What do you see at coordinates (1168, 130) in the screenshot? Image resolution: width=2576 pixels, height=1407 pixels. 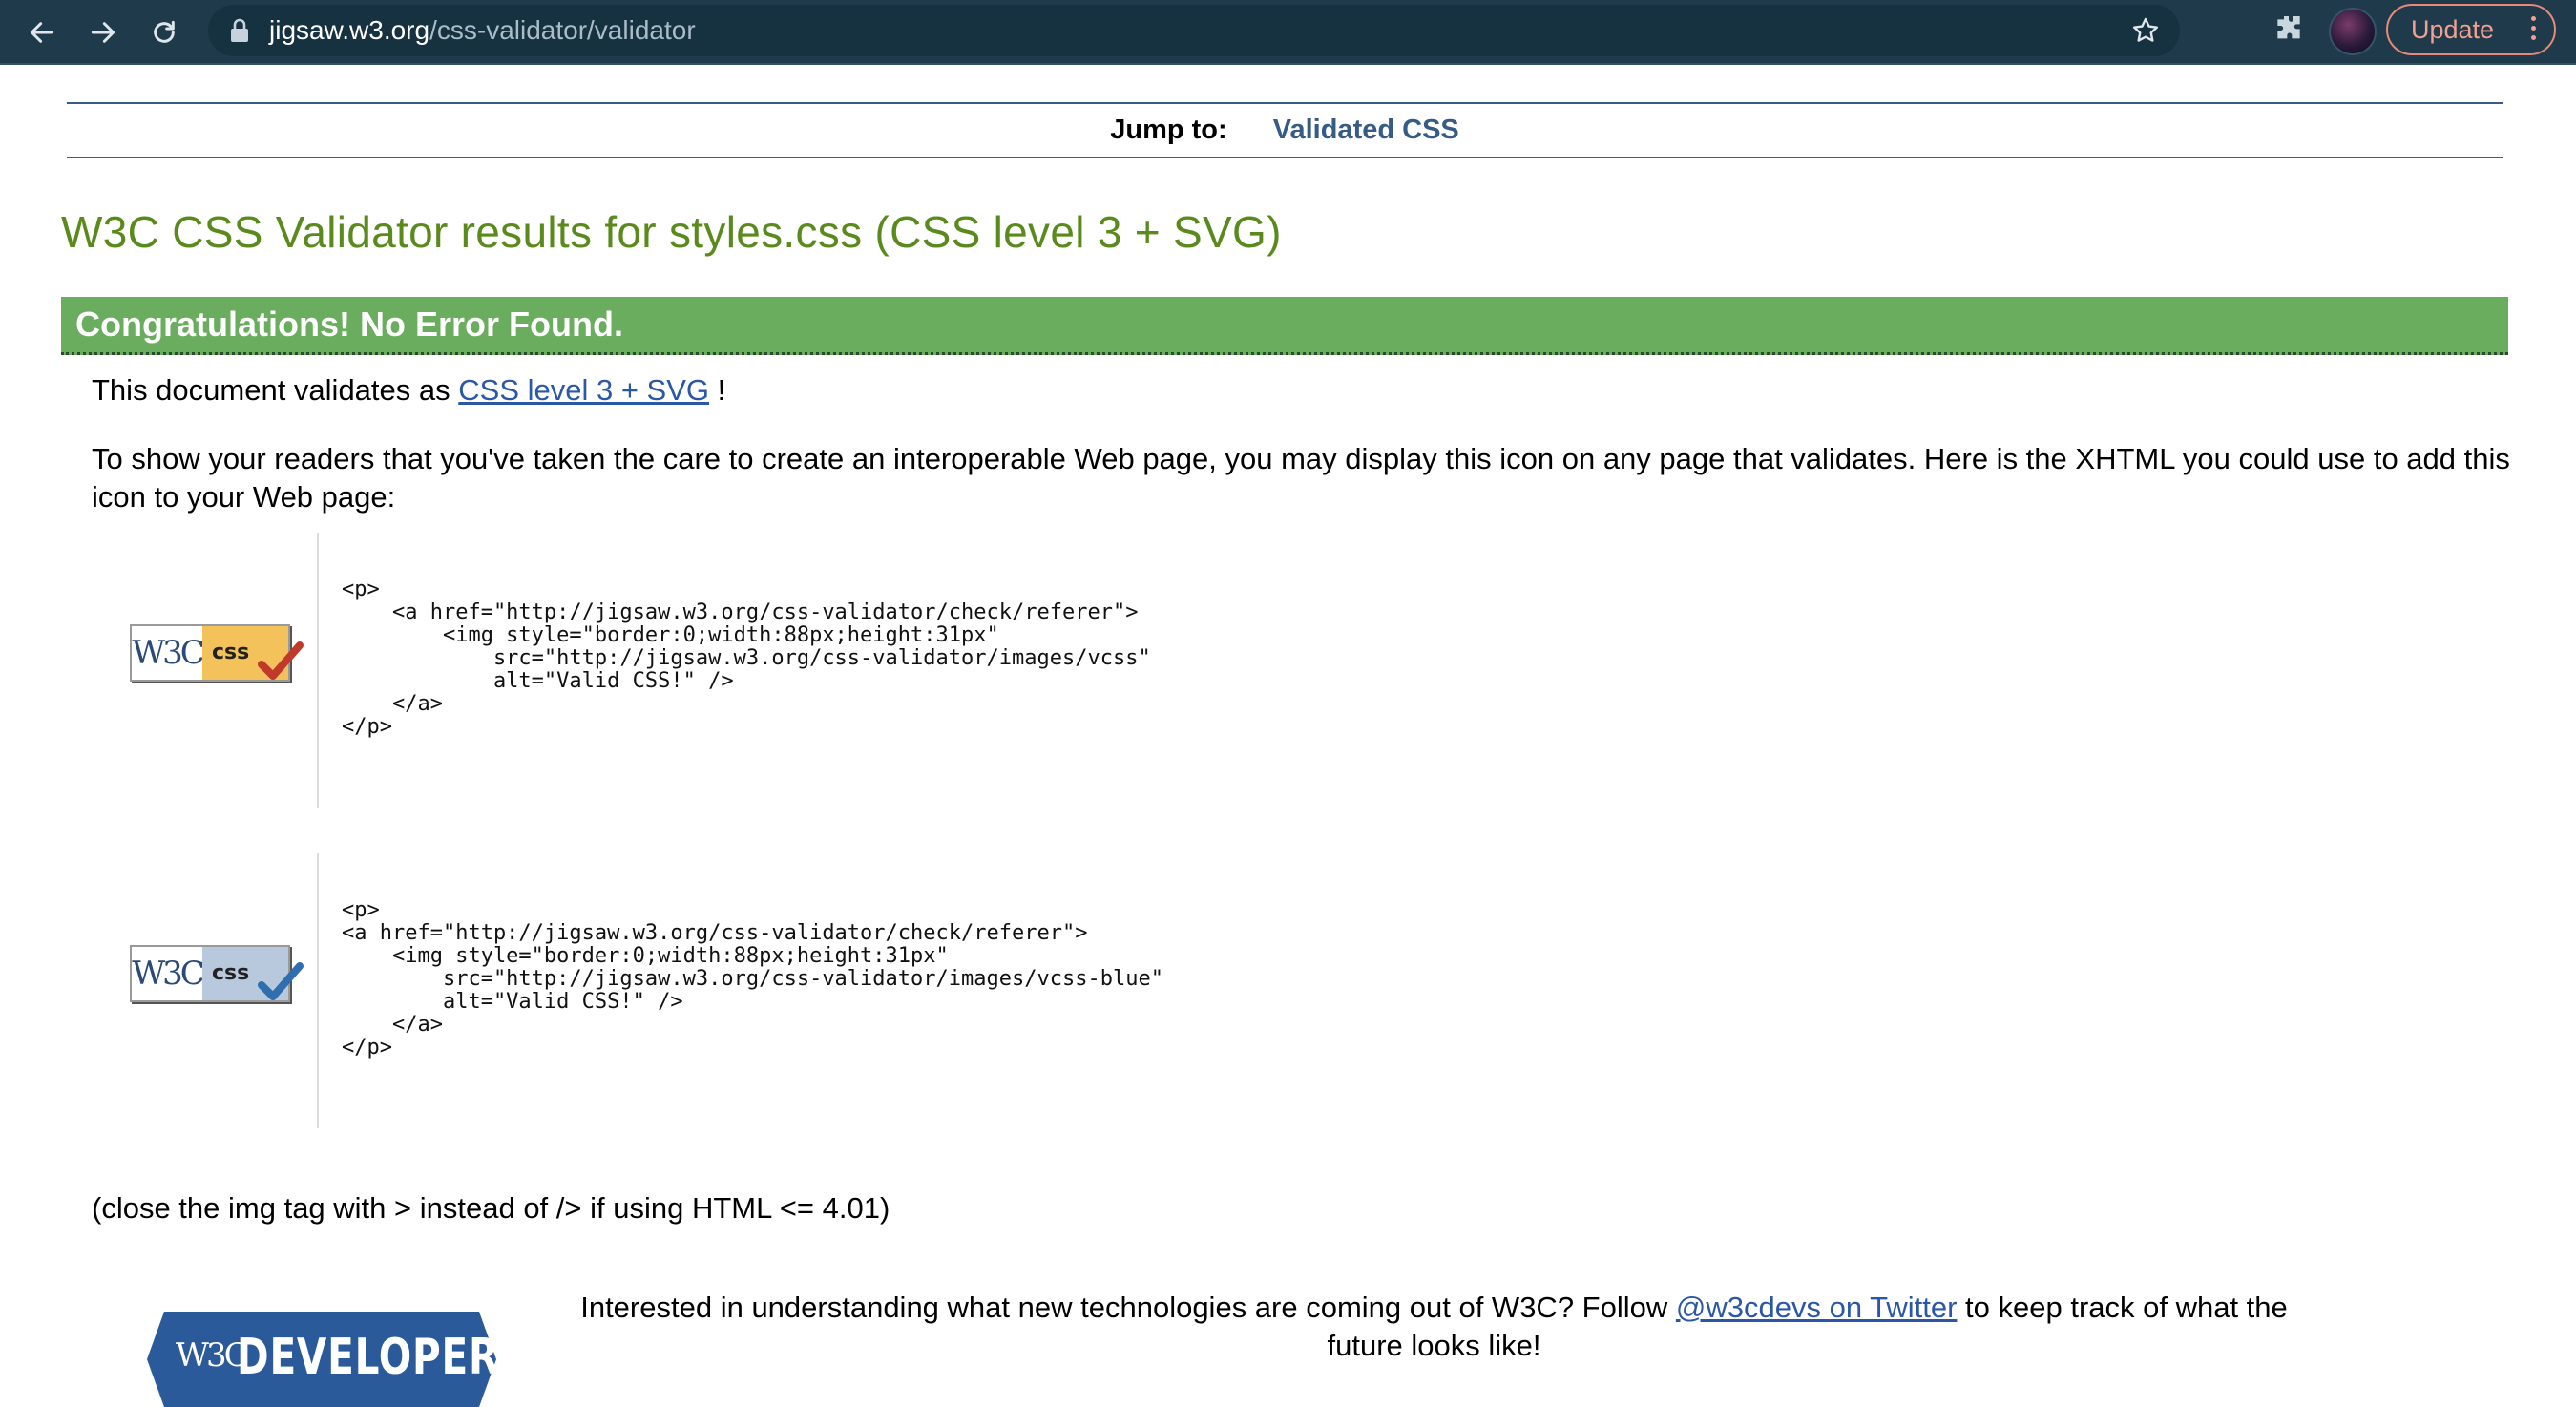 I see `jump-label: Jump to:` at bounding box center [1168, 130].